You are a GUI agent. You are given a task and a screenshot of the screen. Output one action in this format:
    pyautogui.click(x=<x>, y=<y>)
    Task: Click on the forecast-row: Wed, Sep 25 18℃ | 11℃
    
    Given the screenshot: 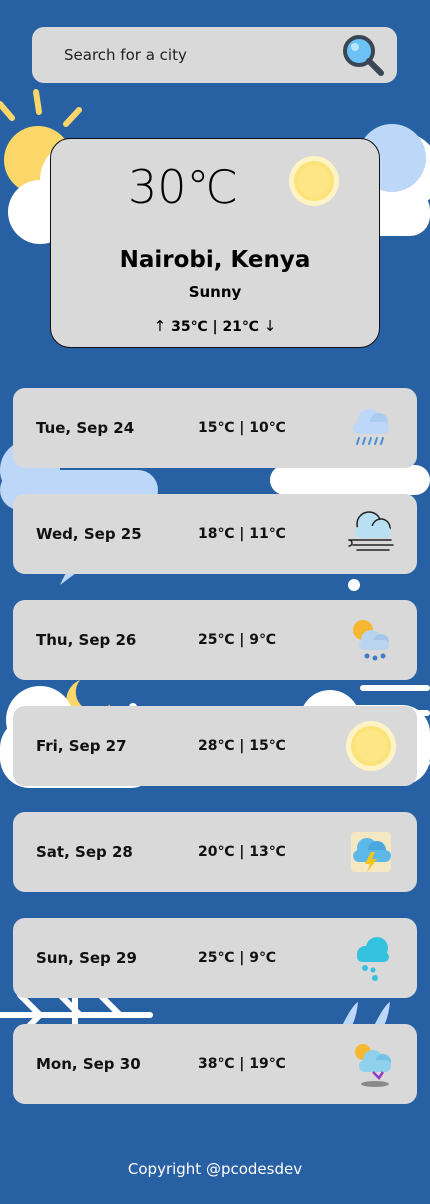 What is the action you would take?
    pyautogui.click(x=215, y=534)
    